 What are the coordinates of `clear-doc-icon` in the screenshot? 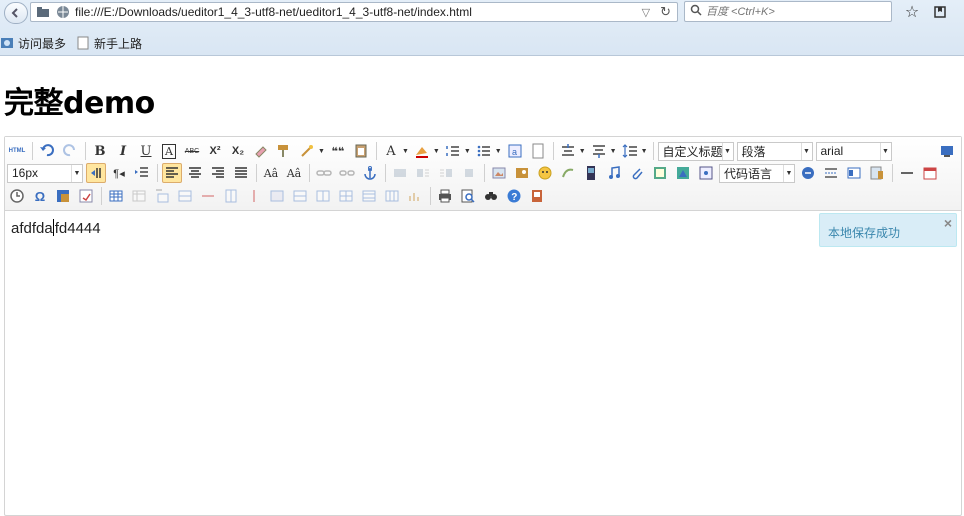 It's located at (538, 151).